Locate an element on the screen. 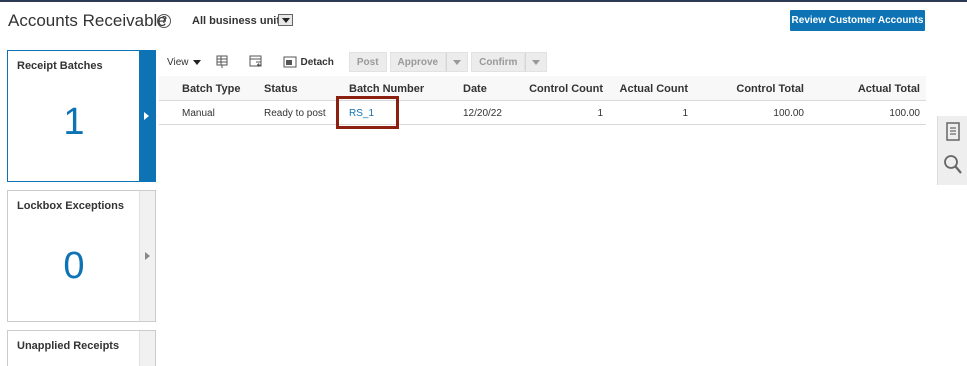 This screenshot has width=967, height=366. chevron-down-icon is located at coordinates (196, 62).